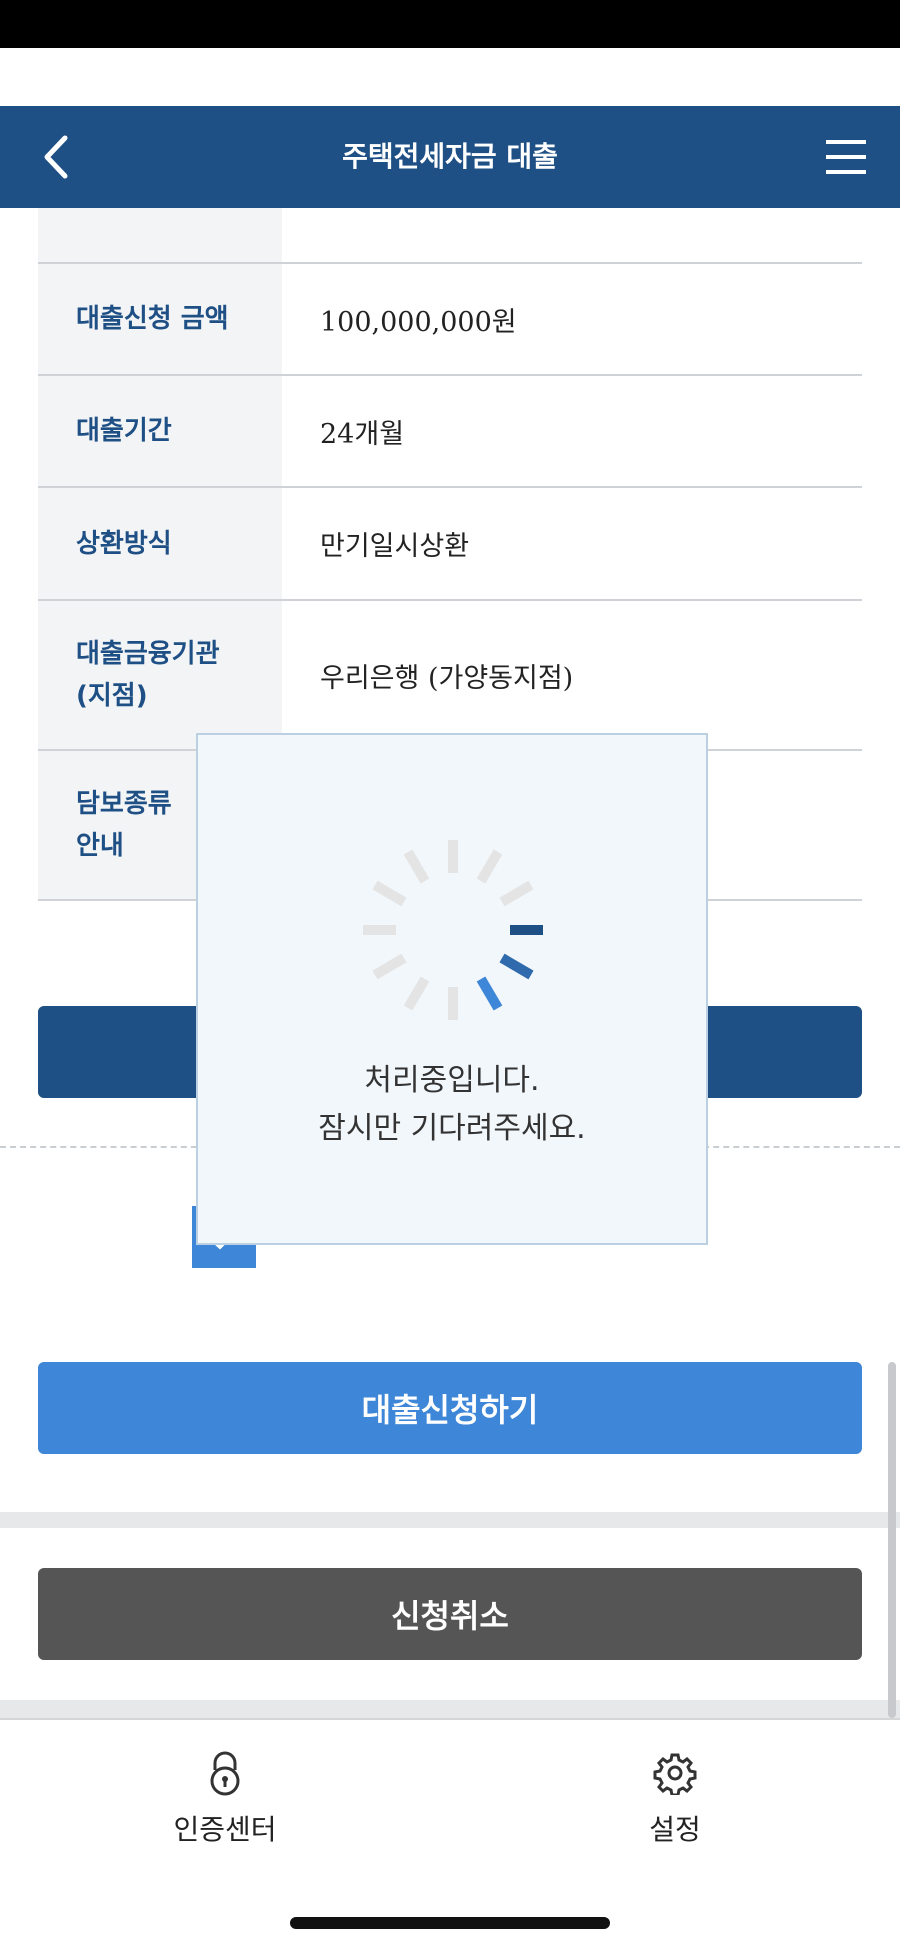 Image resolution: width=900 pixels, height=1948 pixels. What do you see at coordinates (450, 1833) in the screenshot?
I see `bottom-tab-bar: 인증센터 설정` at bounding box center [450, 1833].